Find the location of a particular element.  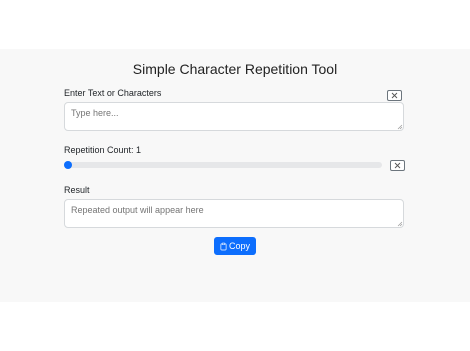

result-output is located at coordinates (234, 213).